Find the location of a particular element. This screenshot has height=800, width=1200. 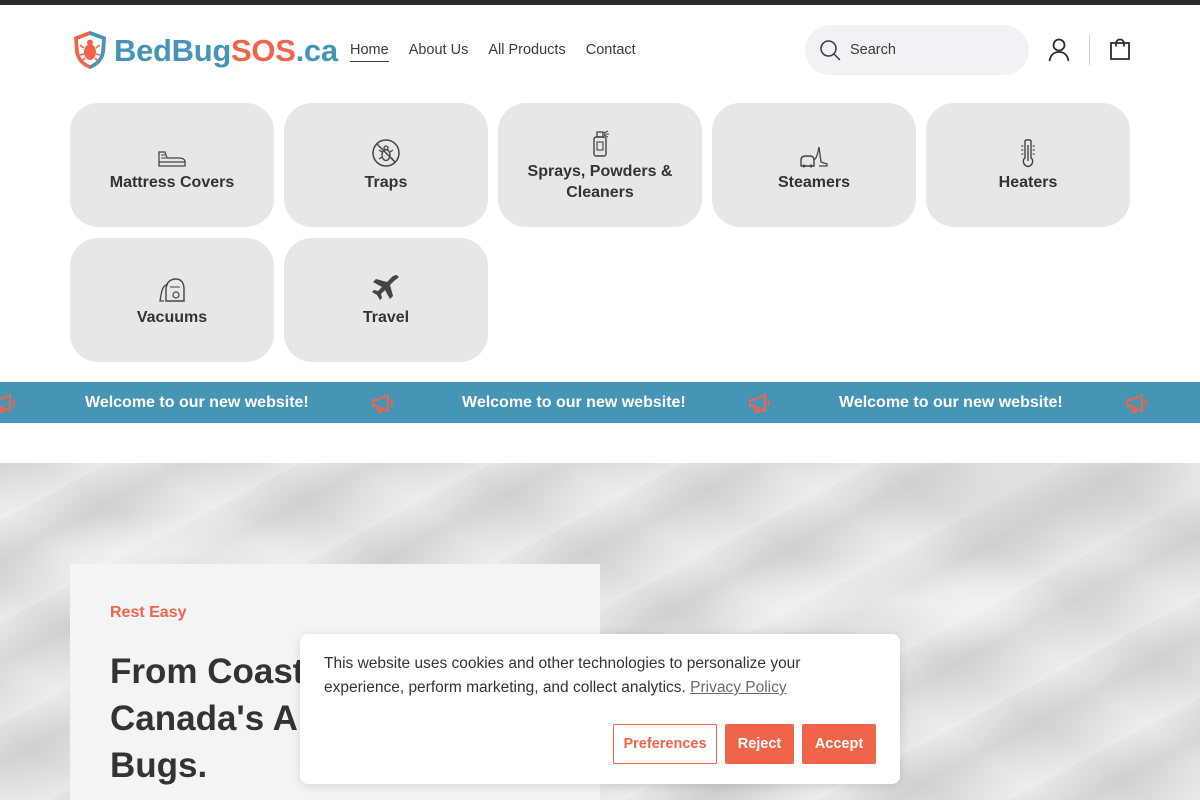

category-heaters: Heaters is located at coordinates (1028, 165).